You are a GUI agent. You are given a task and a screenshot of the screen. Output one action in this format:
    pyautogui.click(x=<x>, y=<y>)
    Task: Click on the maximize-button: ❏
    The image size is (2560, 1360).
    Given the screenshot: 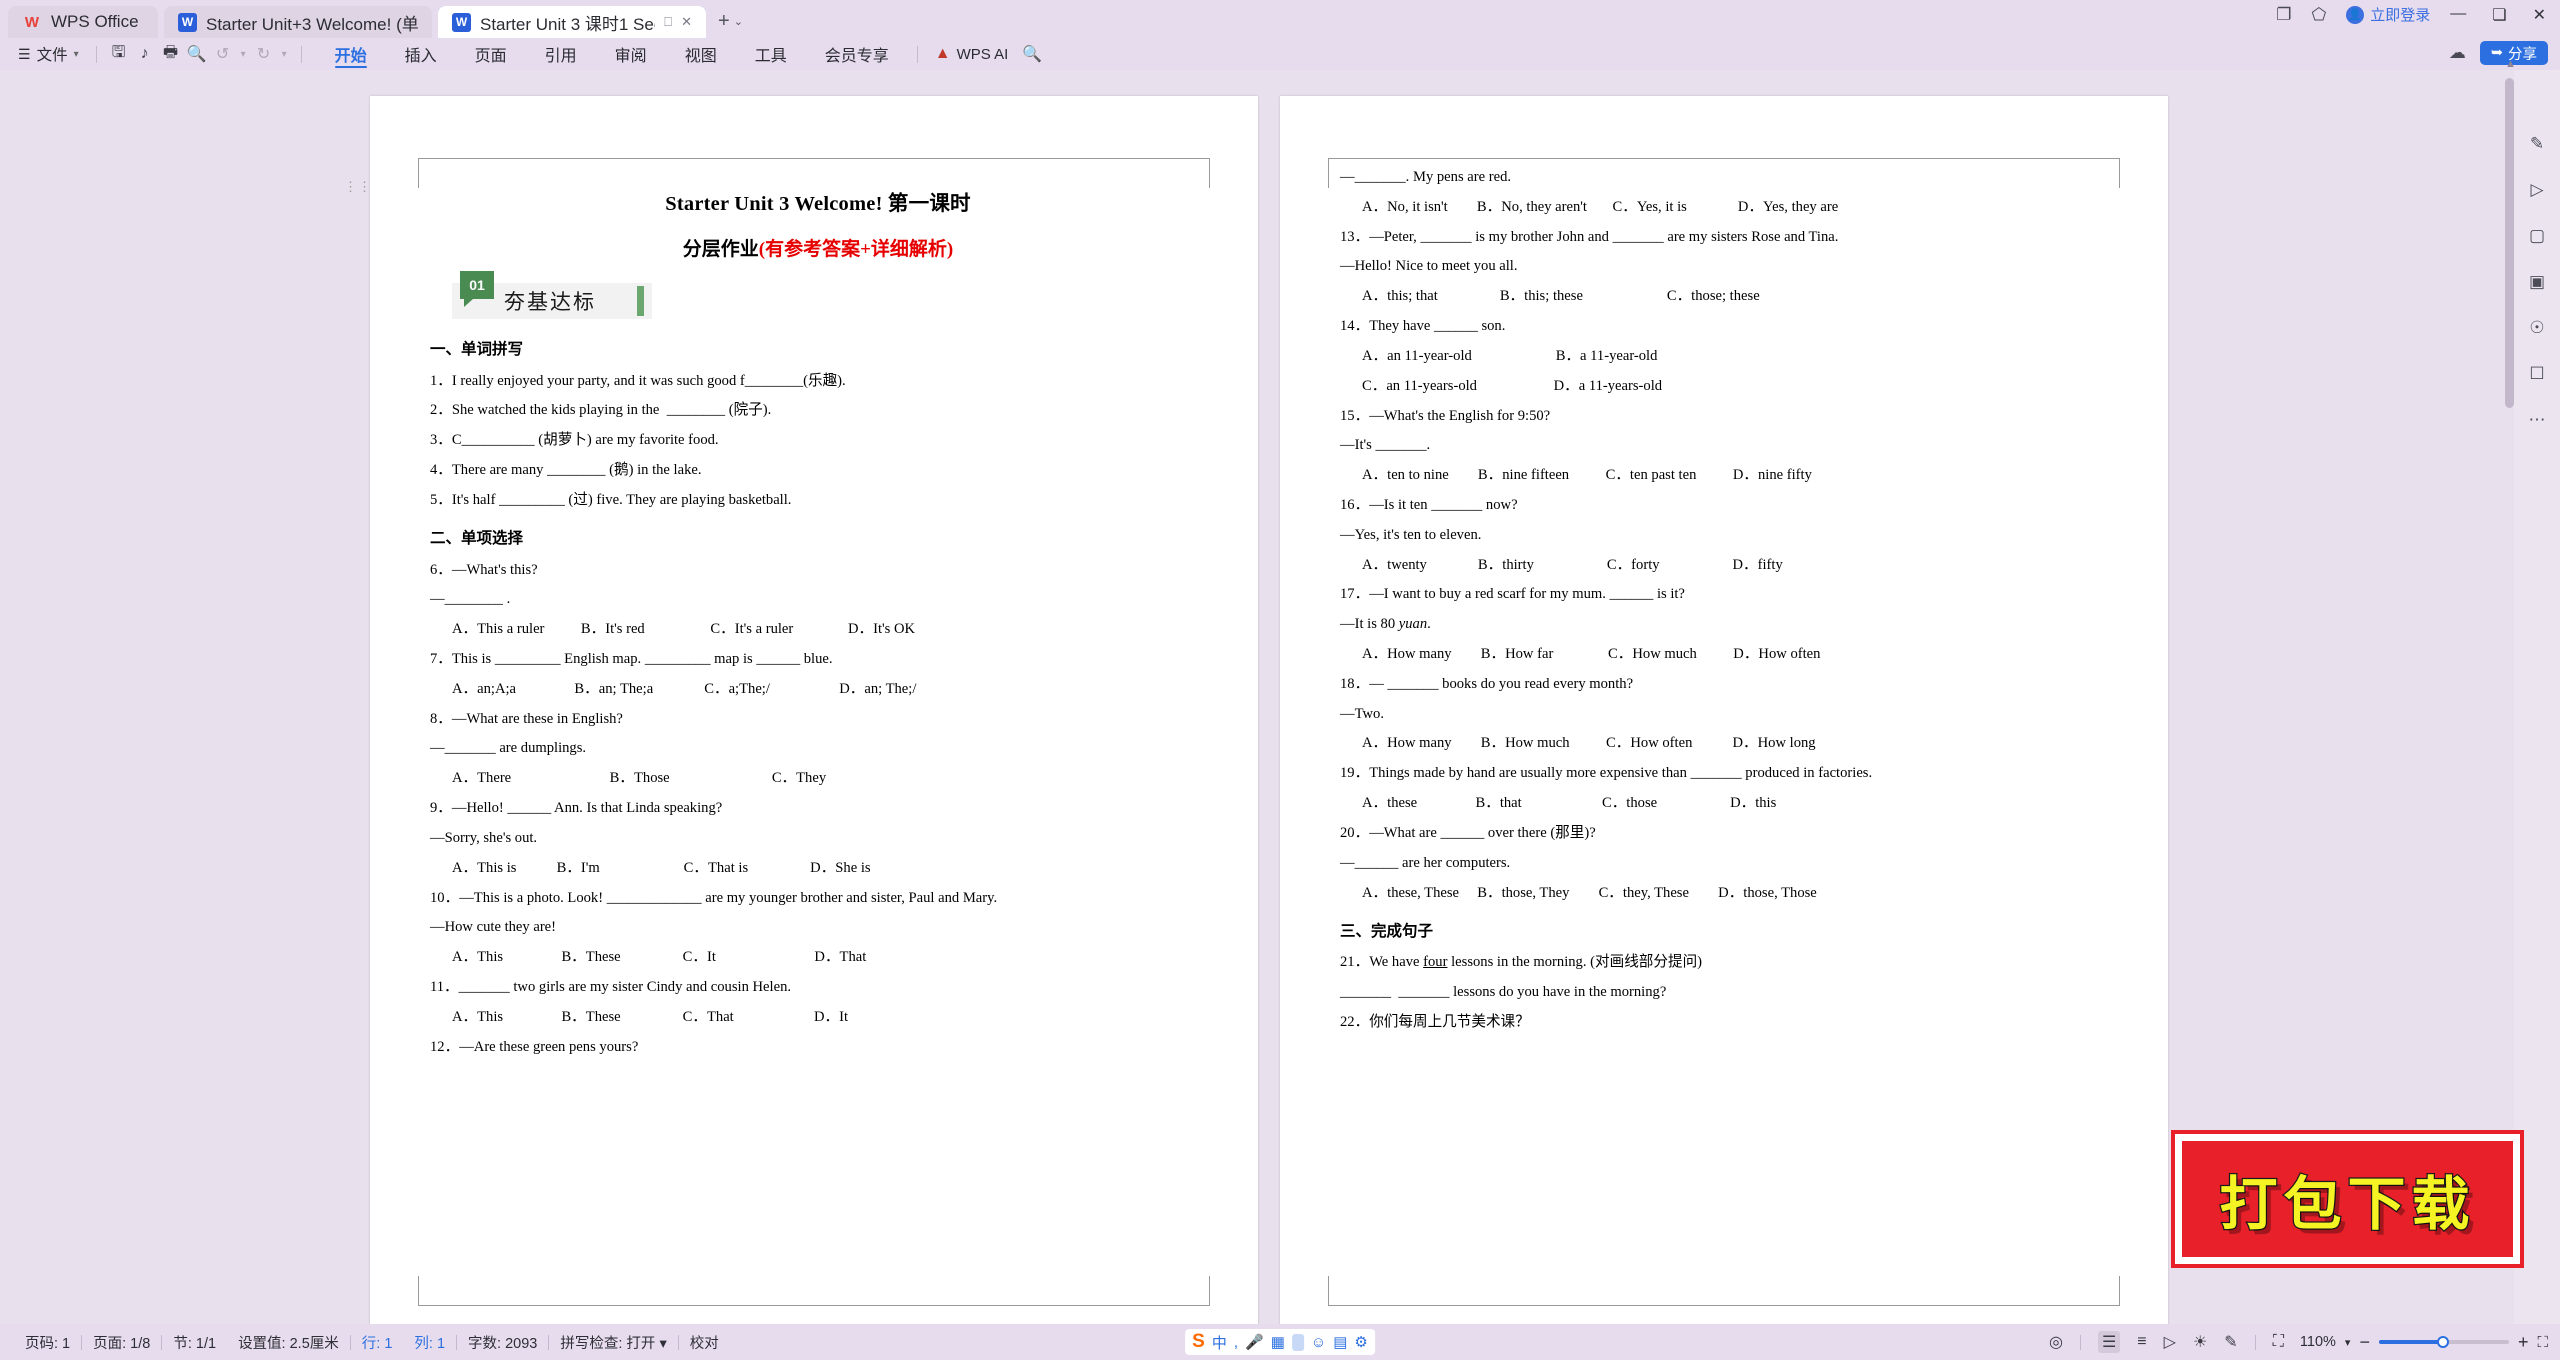 What is the action you would take?
    pyautogui.click(x=2499, y=15)
    